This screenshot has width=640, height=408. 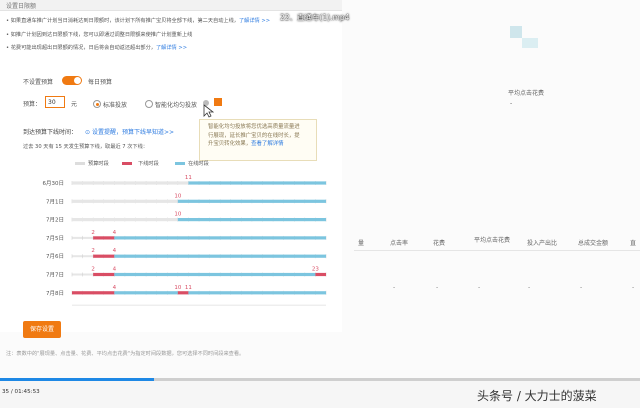 What do you see at coordinates (254, 135) in the screenshot?
I see `tooltip-line-2: 行展现，延长推广宝贝的在线时长，提` at bounding box center [254, 135].